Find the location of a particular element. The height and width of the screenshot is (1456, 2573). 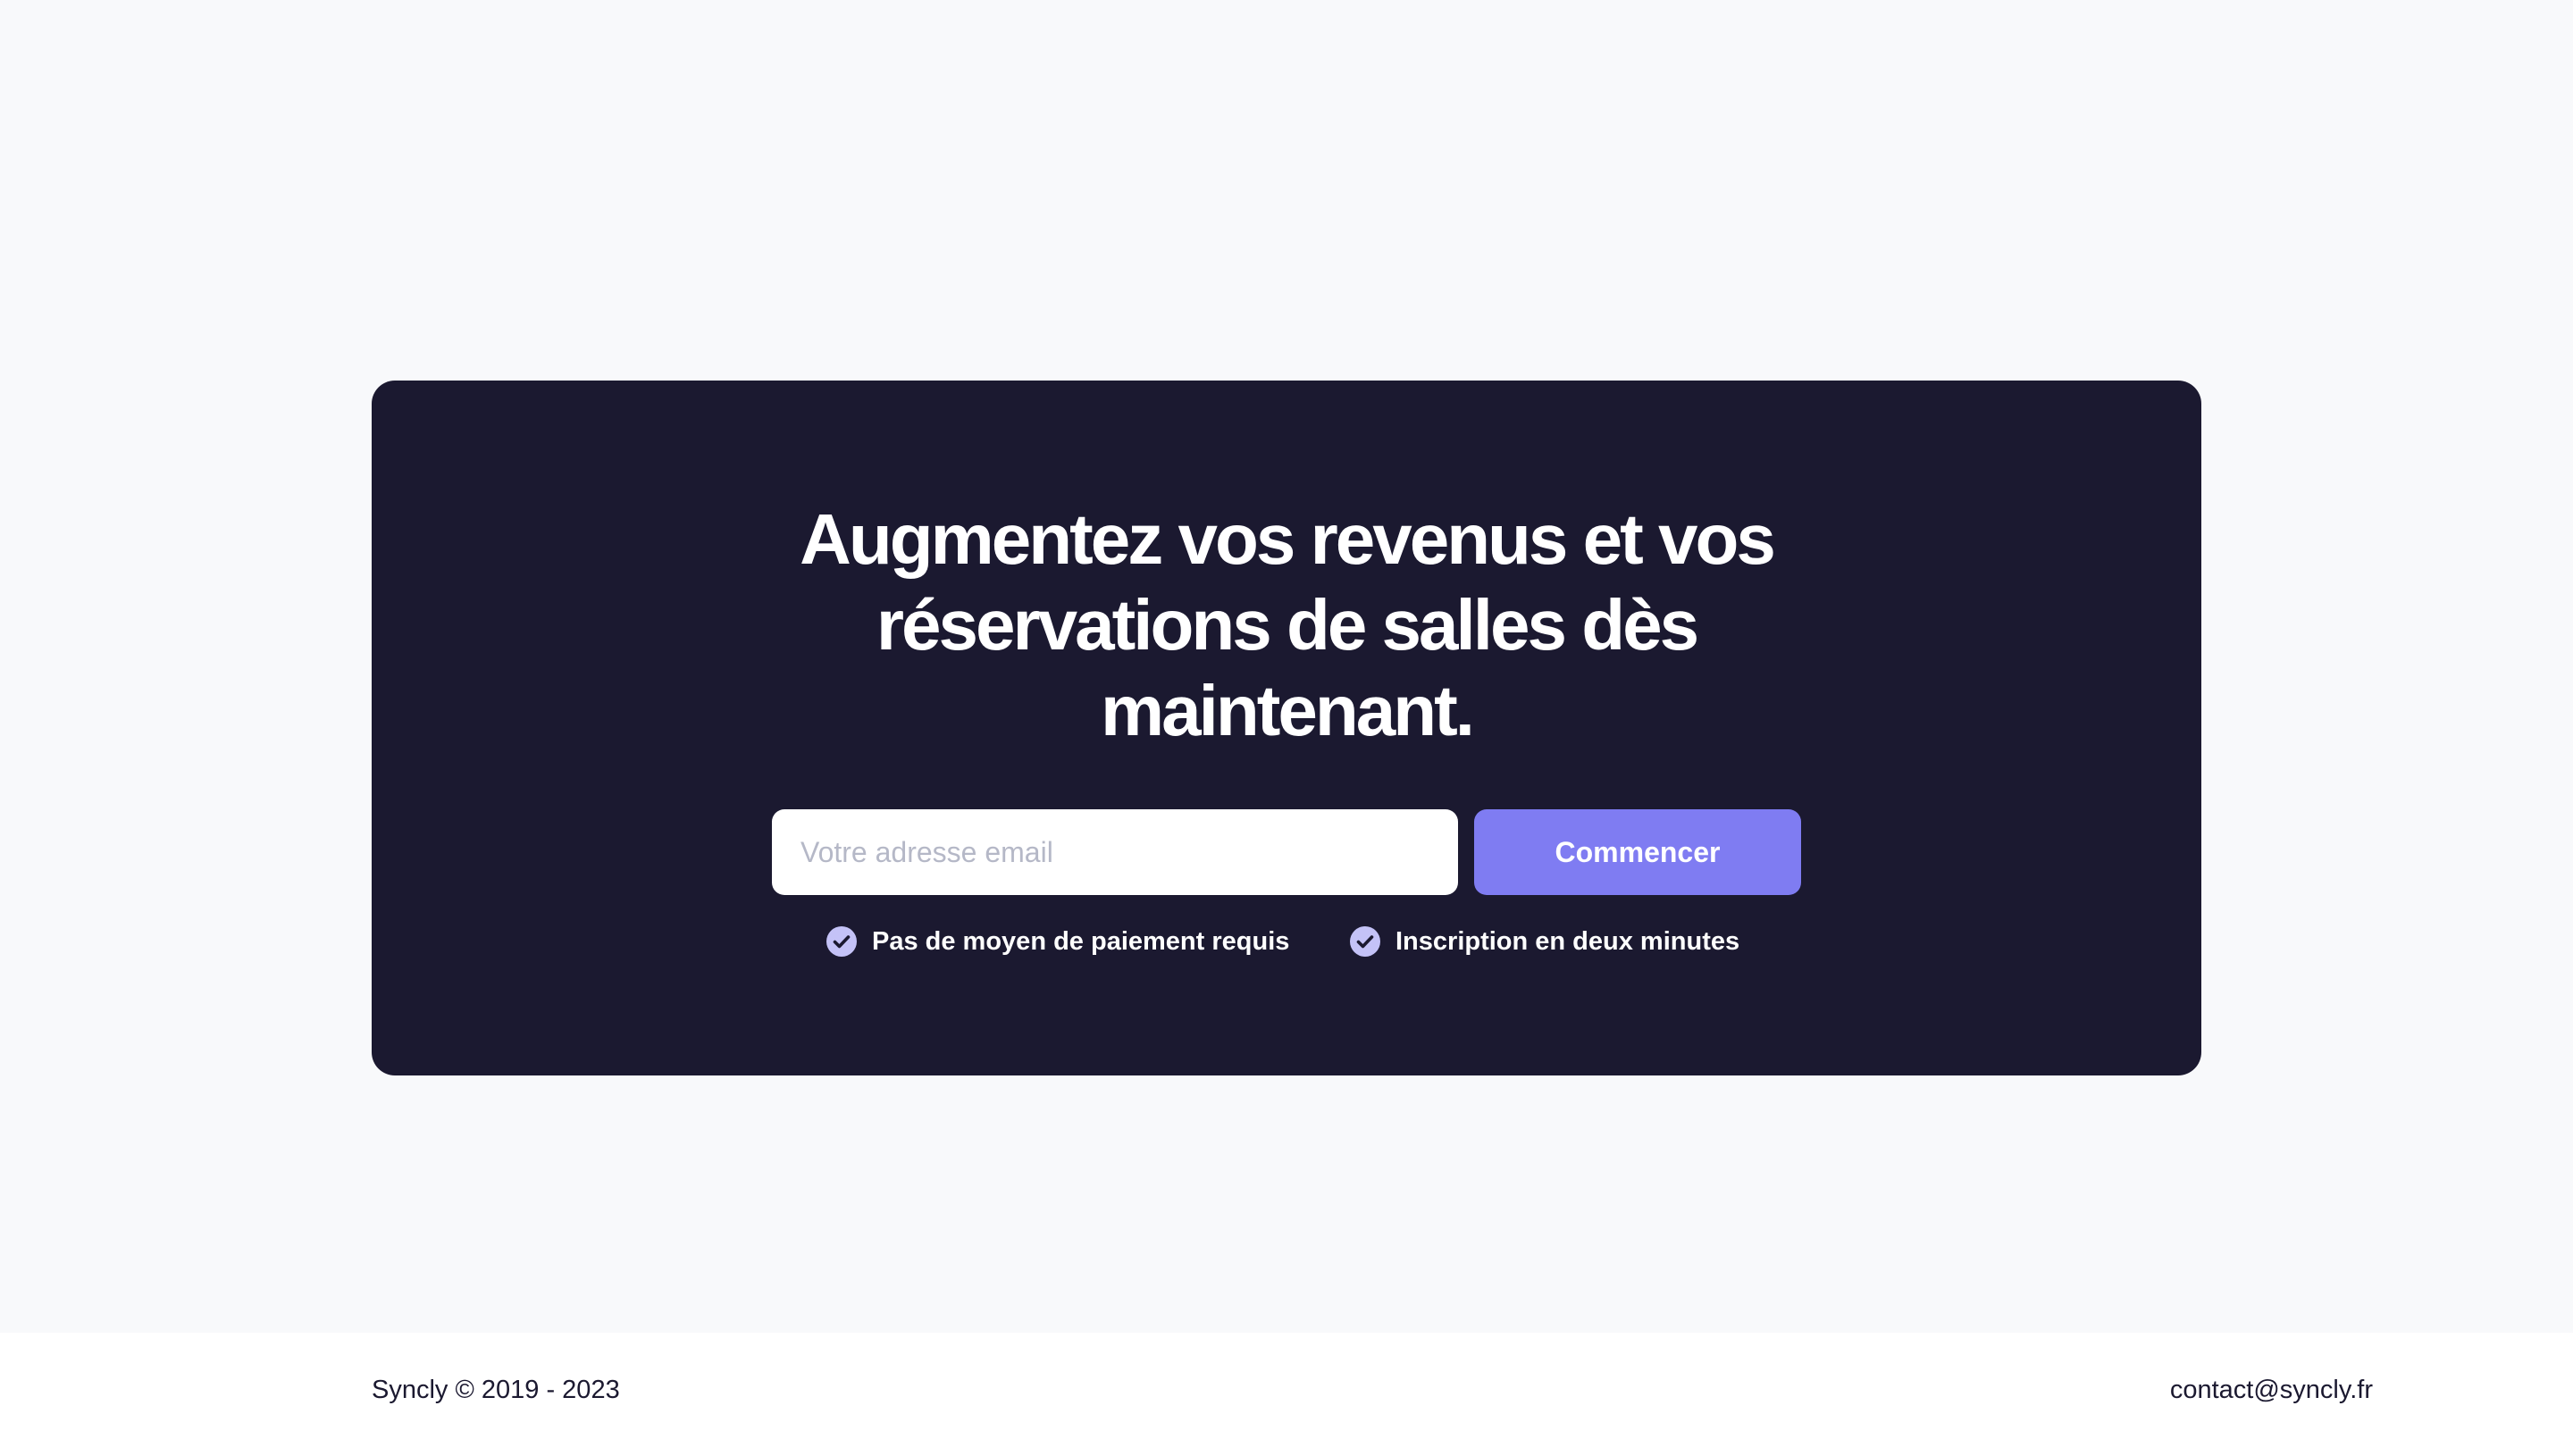

start-button: Commencer is located at coordinates (1637, 852).